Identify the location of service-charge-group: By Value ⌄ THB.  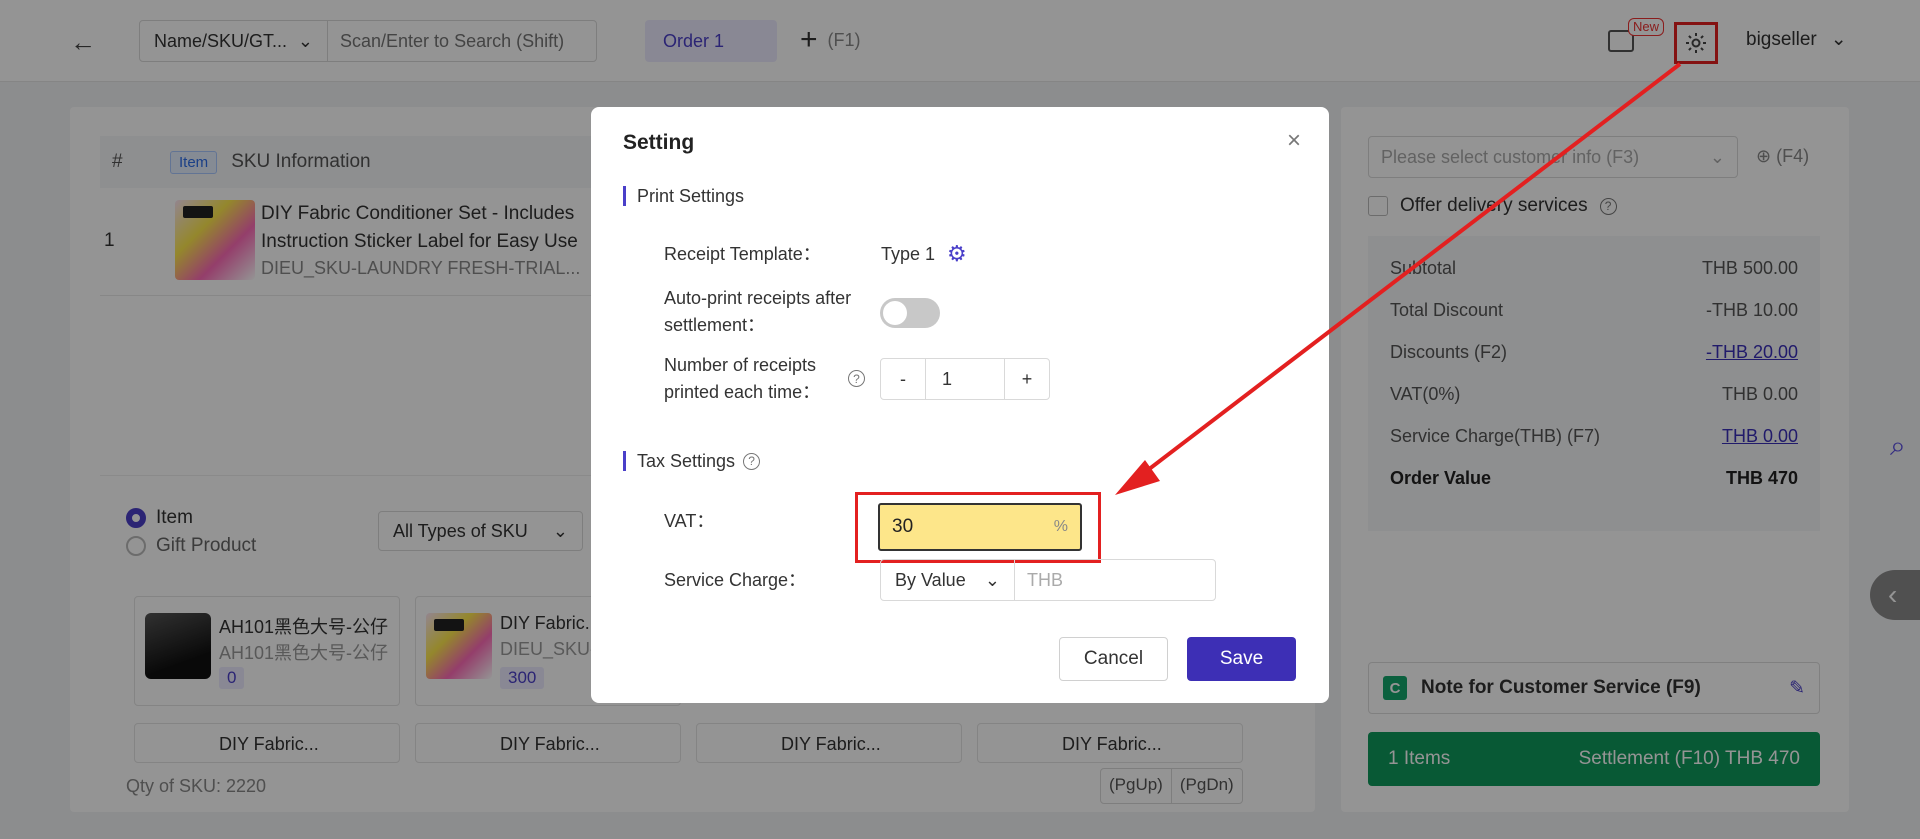
(1048, 580).